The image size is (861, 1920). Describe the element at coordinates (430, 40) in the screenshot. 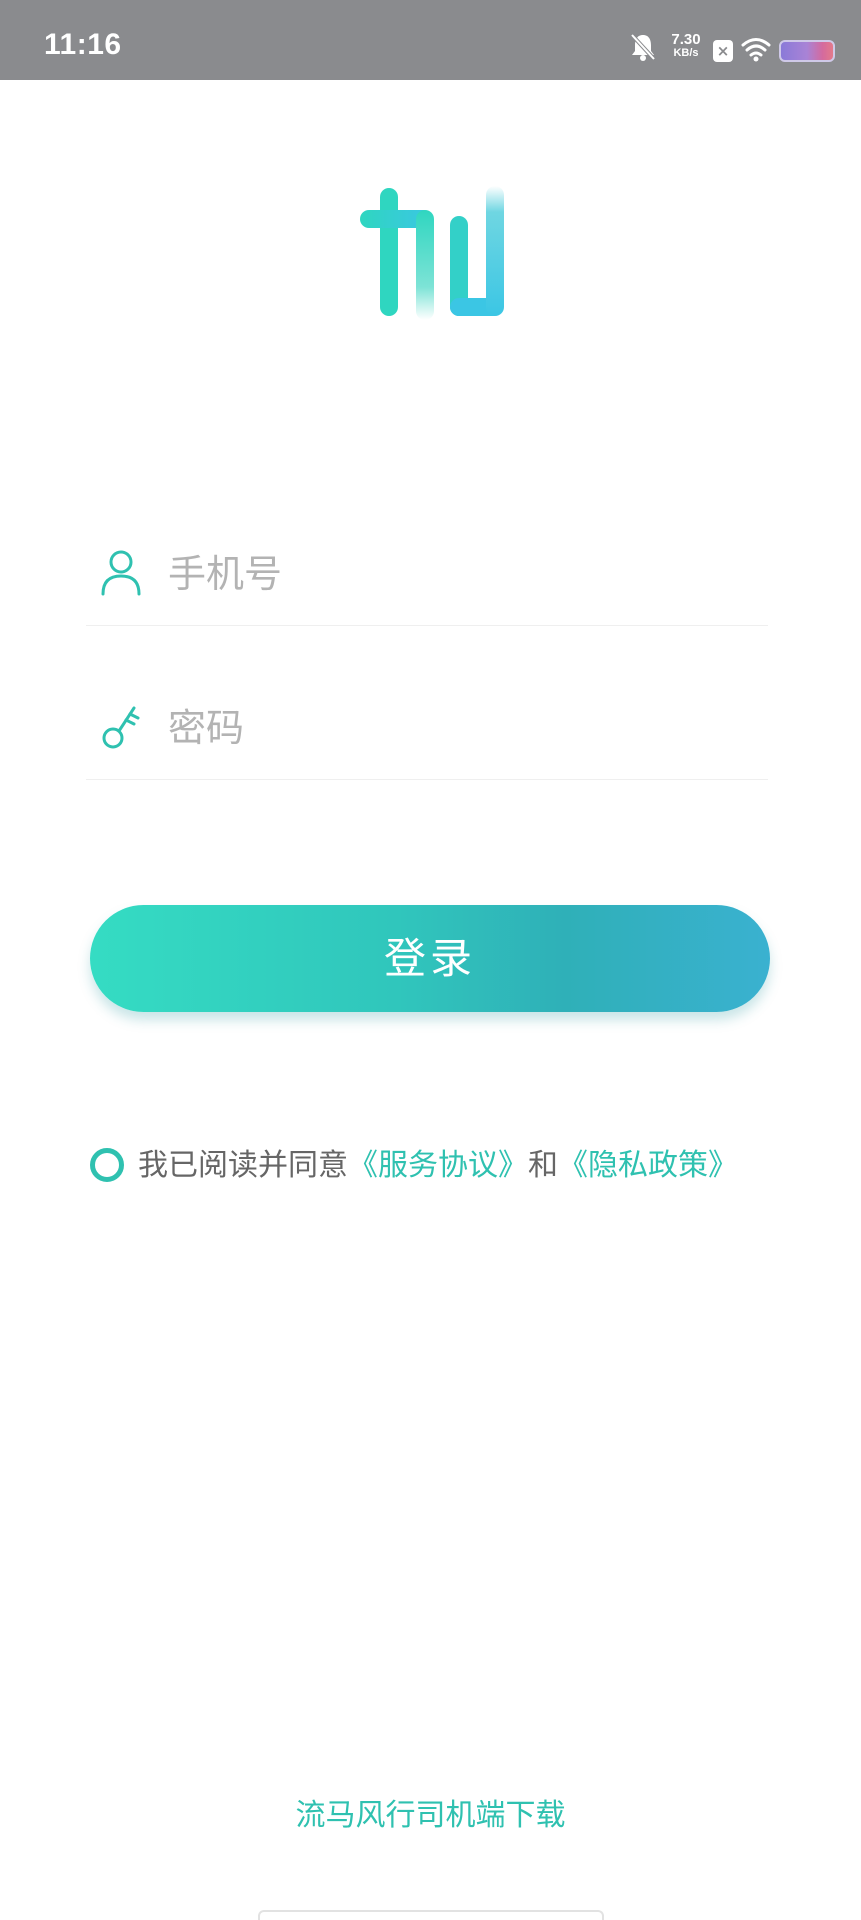

I see `status-bar: 11:16 7.30 KB/s ×` at that location.